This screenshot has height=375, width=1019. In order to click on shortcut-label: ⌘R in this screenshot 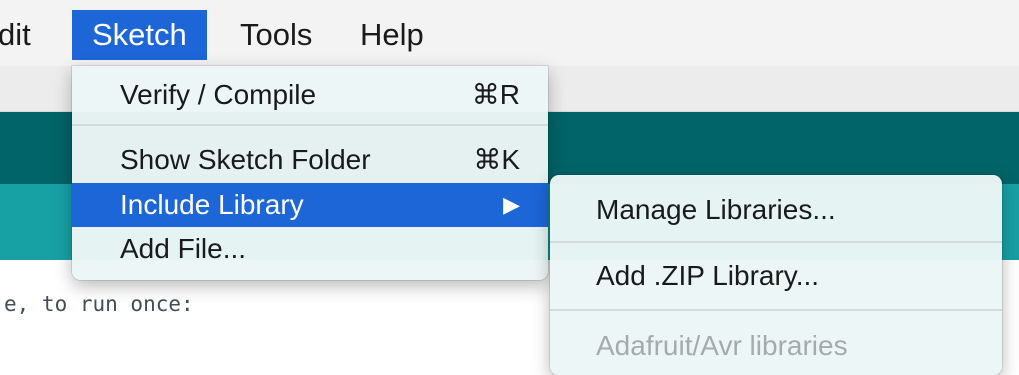, I will do `click(495, 94)`.